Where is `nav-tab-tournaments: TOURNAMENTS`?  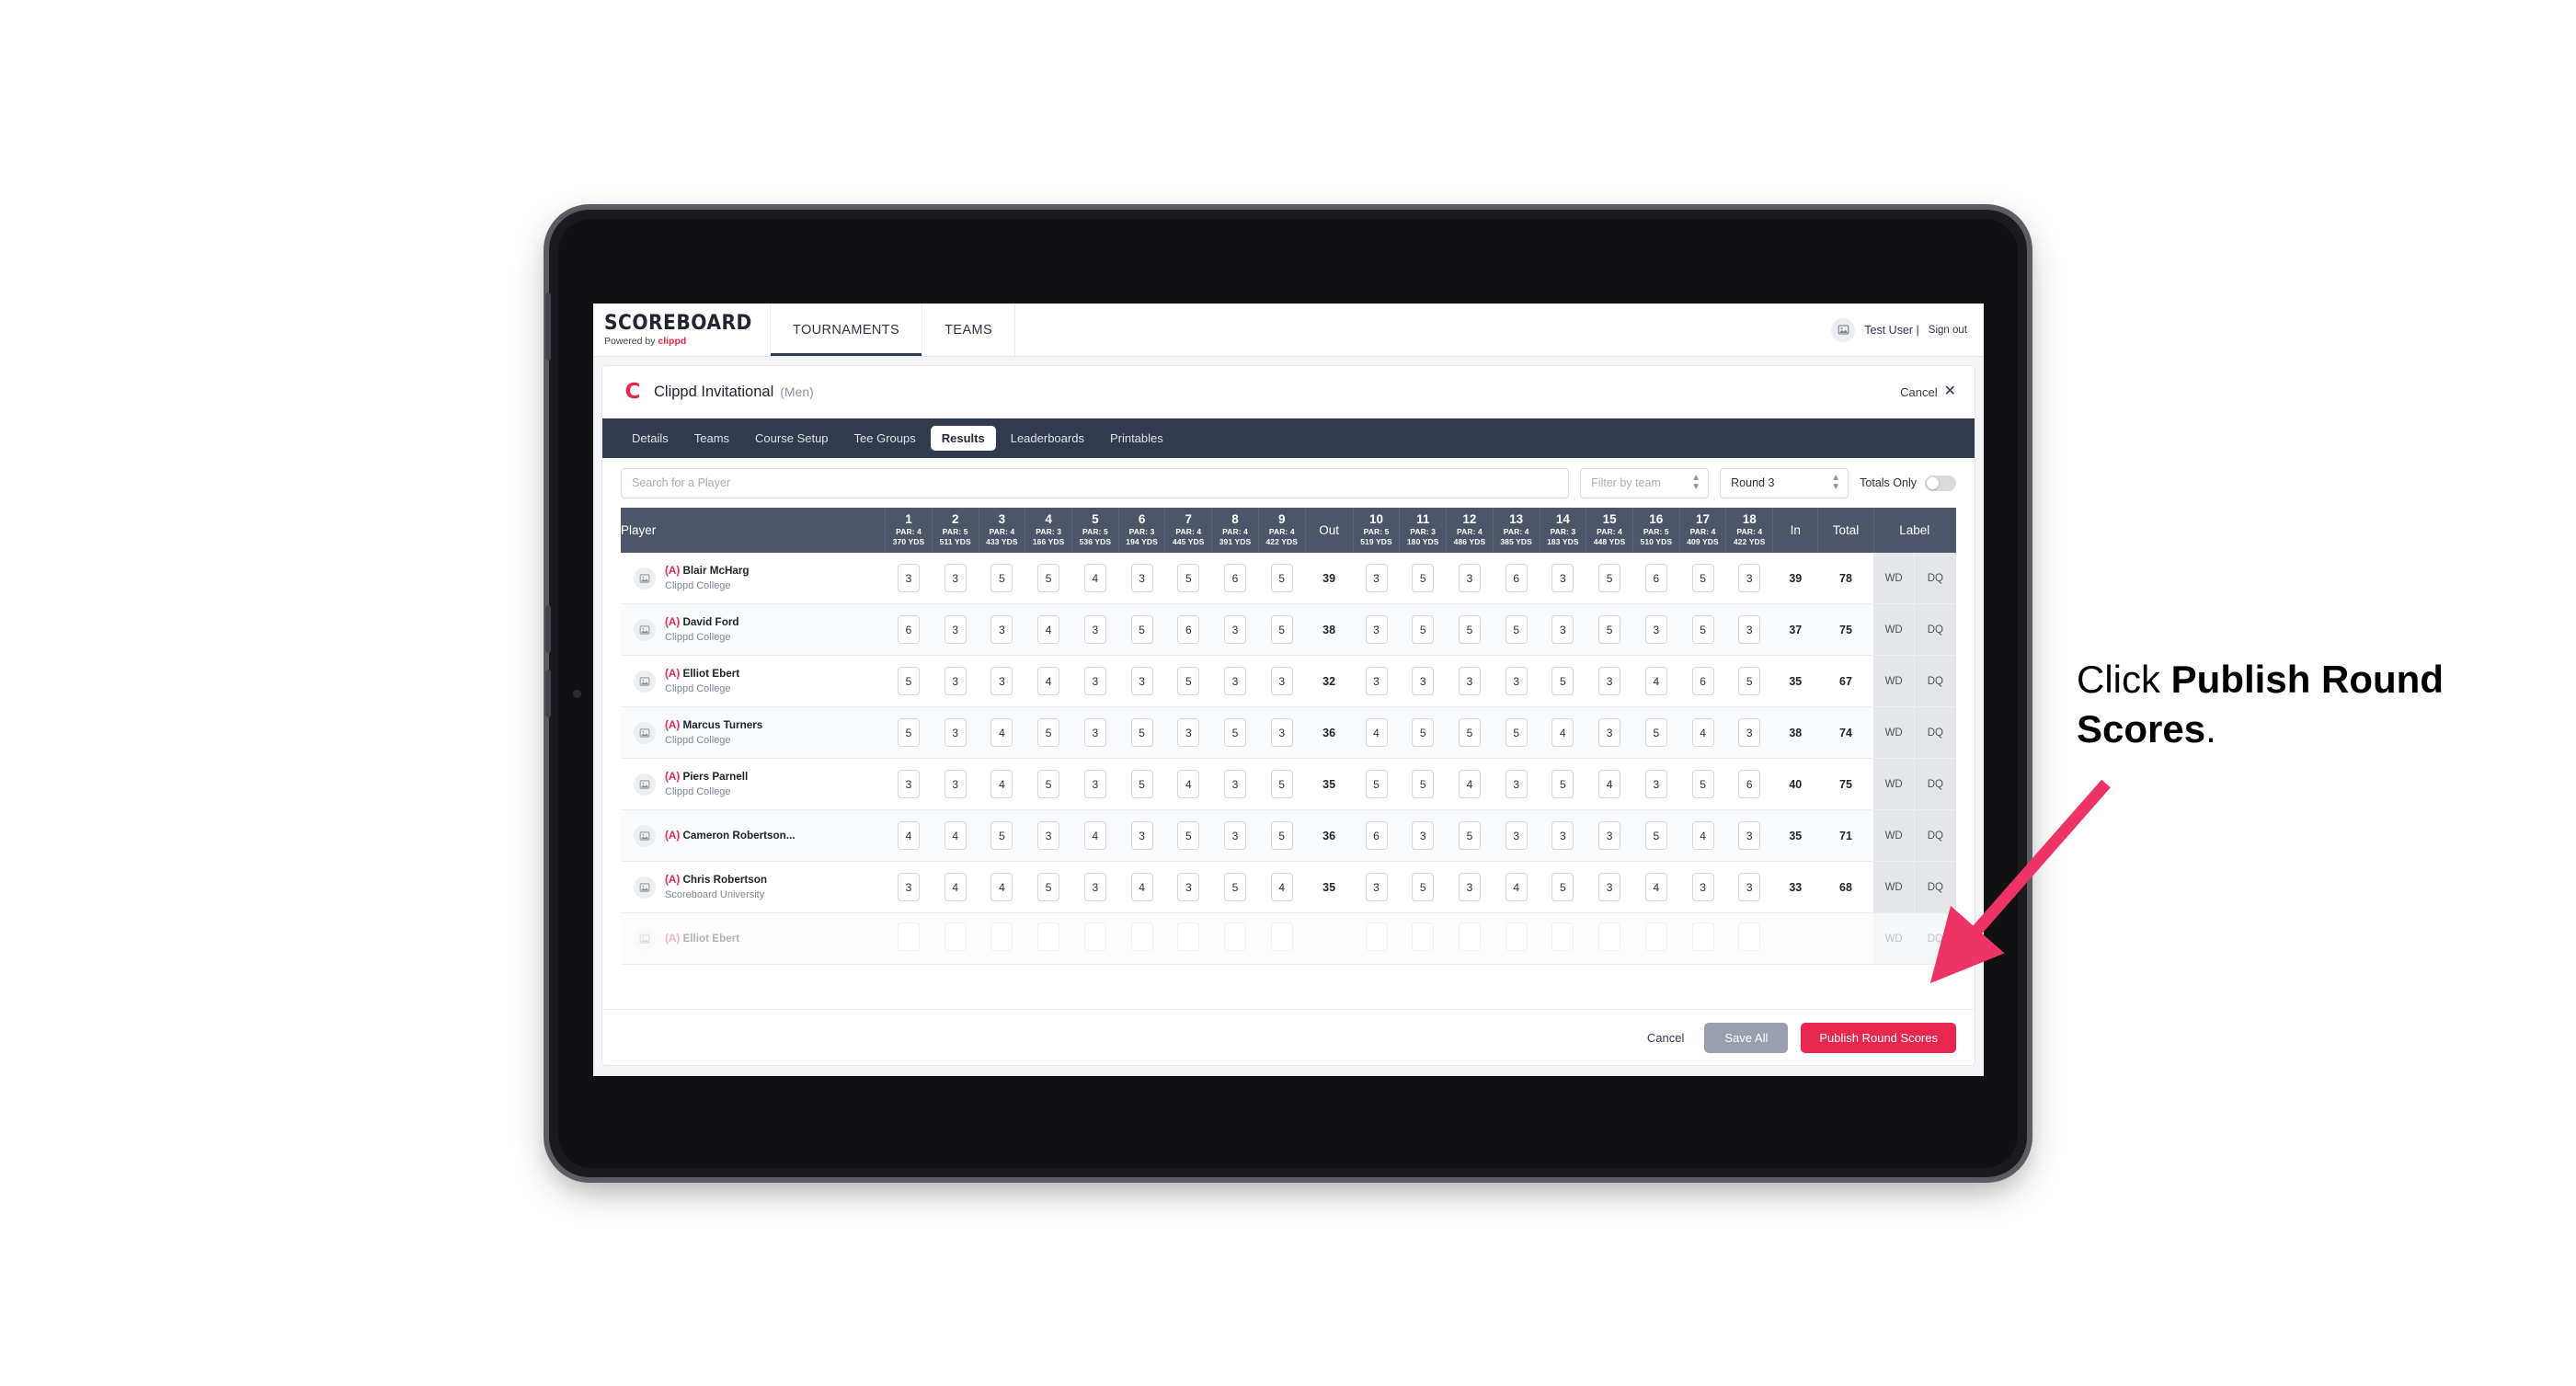
nav-tab-tournaments: TOURNAMENTS is located at coordinates (847, 330).